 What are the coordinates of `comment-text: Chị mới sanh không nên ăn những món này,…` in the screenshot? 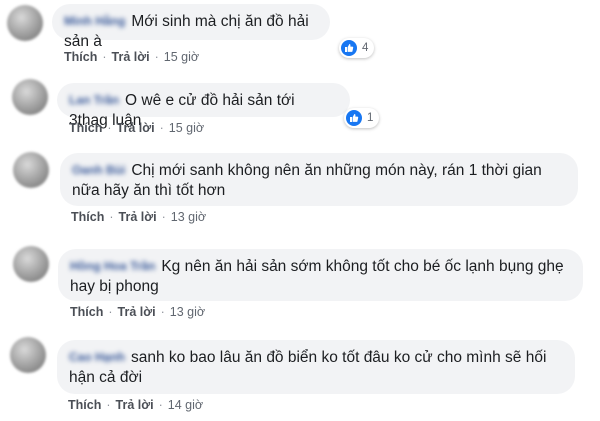 It's located at (307, 180).